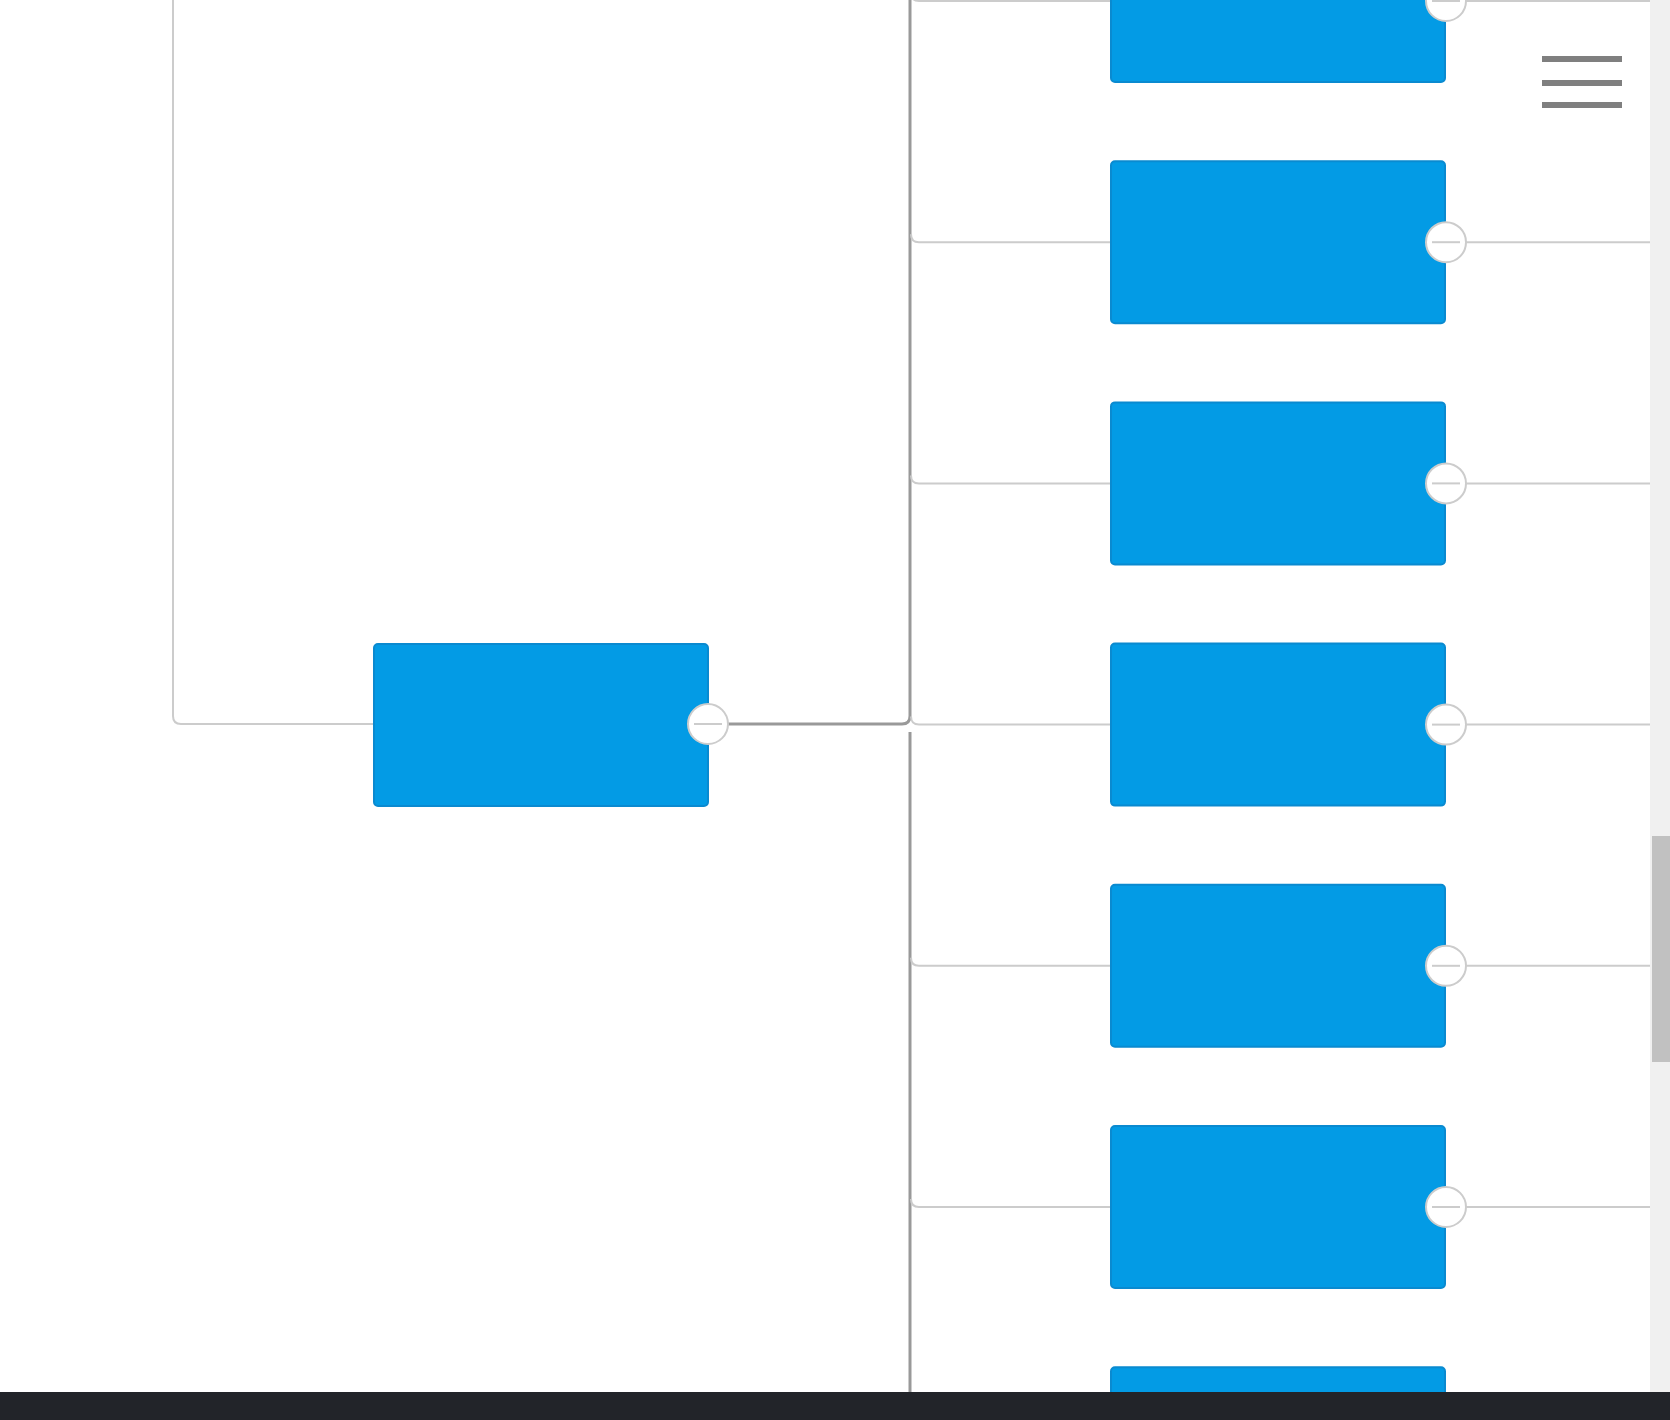  Describe the element at coordinates (1582, 82) in the screenshot. I see `menu-icon` at that location.